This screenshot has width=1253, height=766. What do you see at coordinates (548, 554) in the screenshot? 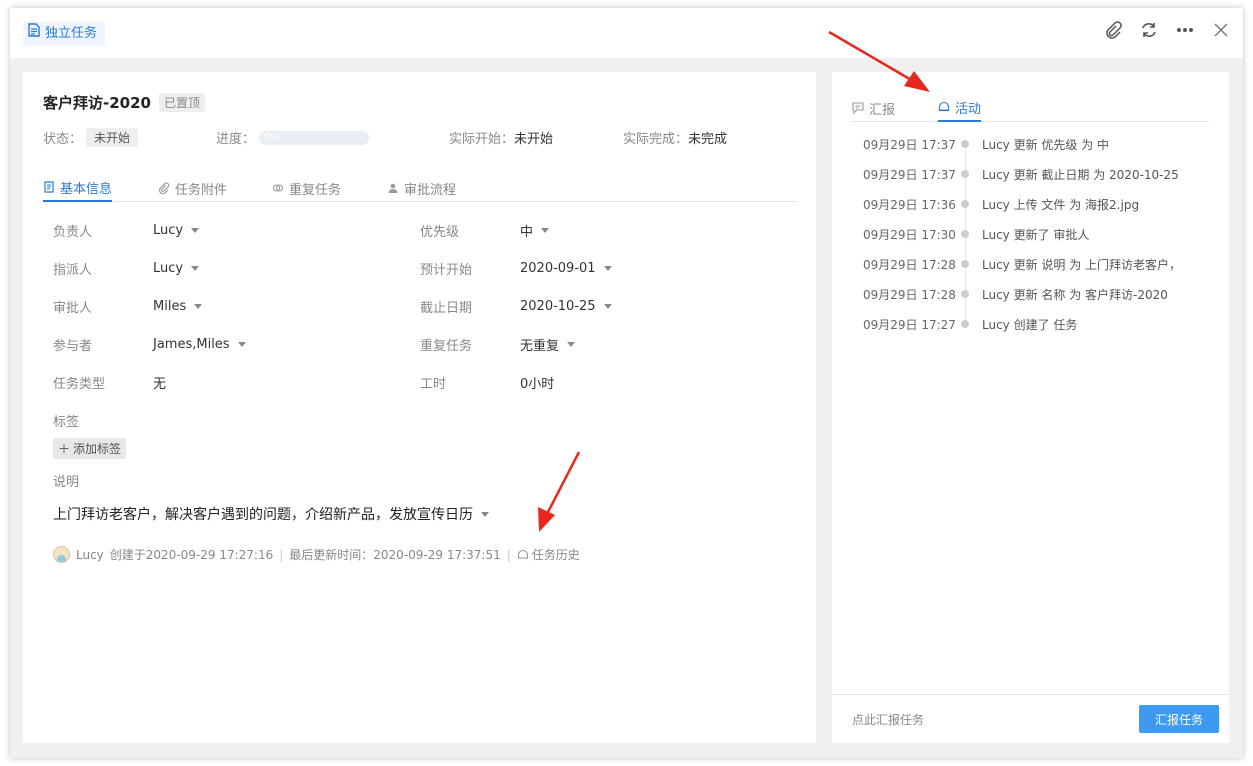
I see `task-history-link: 任务历史` at bounding box center [548, 554].